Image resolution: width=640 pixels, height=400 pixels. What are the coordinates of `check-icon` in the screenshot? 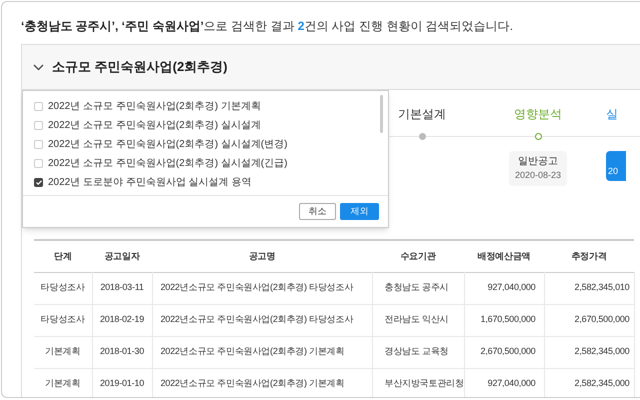 It's located at (39, 182).